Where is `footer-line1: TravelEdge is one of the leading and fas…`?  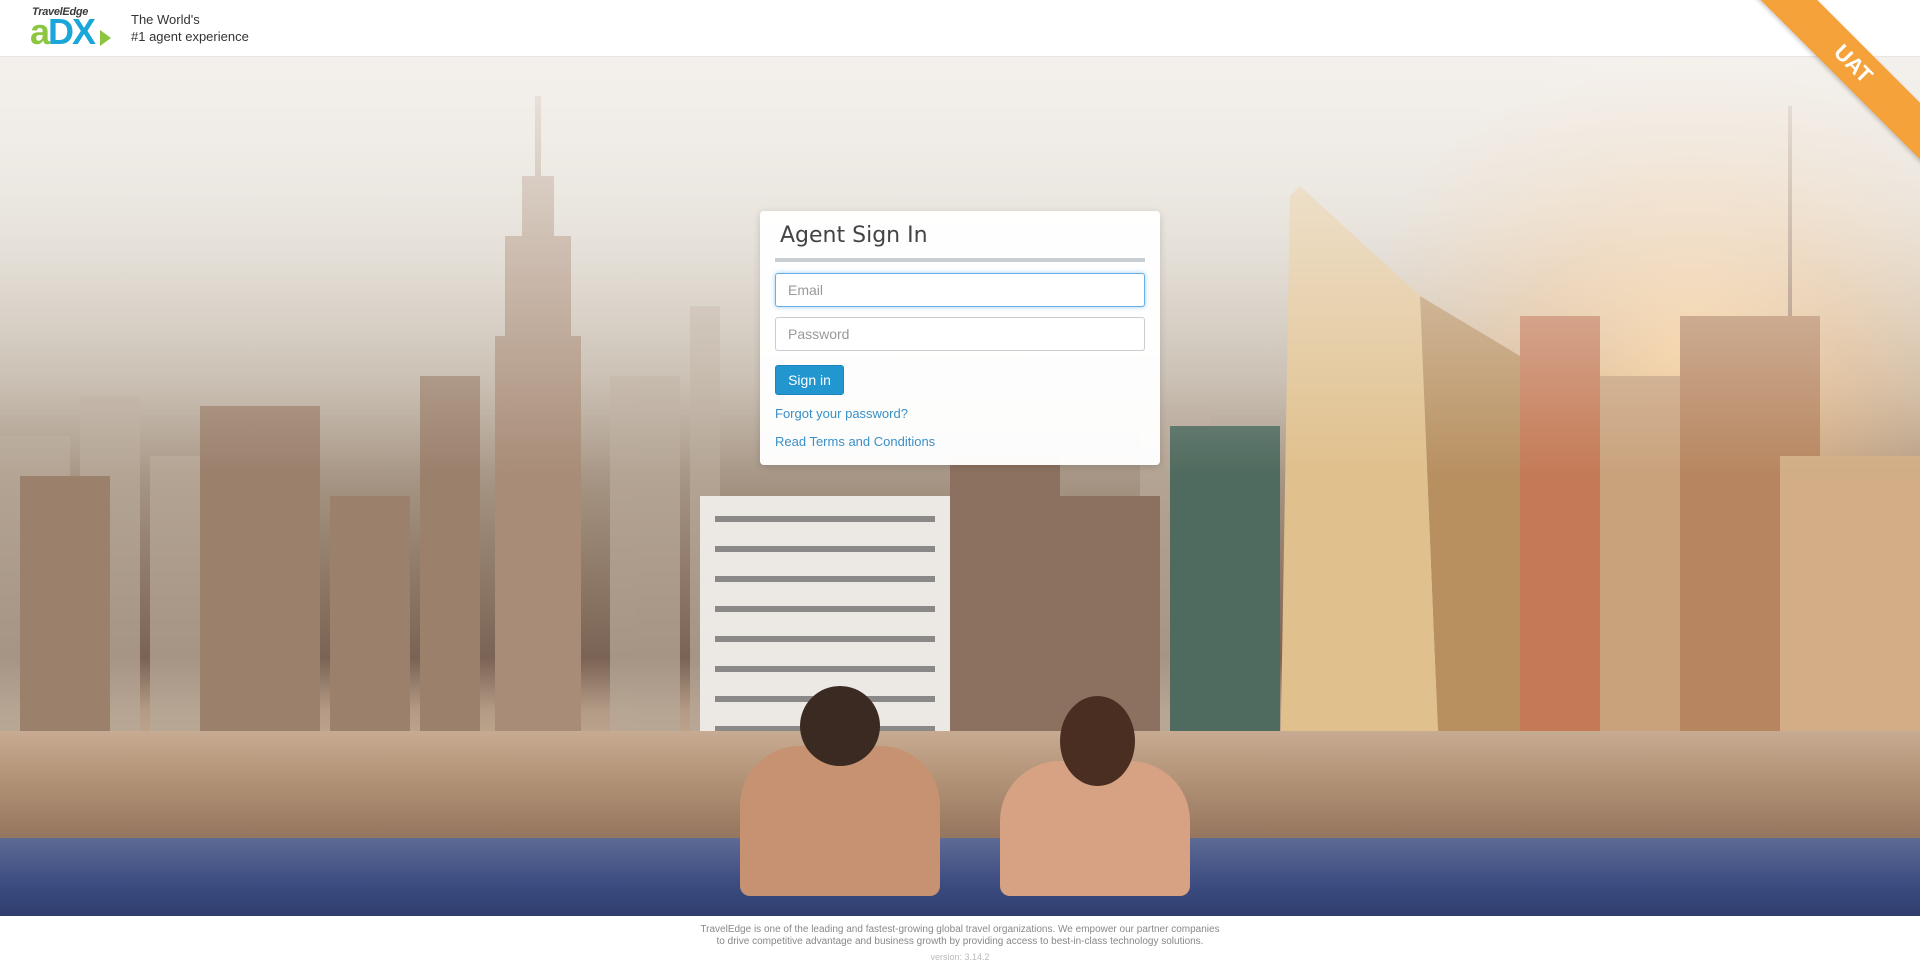 footer-line1: TravelEdge is one of the leading and fas… is located at coordinates (960, 929).